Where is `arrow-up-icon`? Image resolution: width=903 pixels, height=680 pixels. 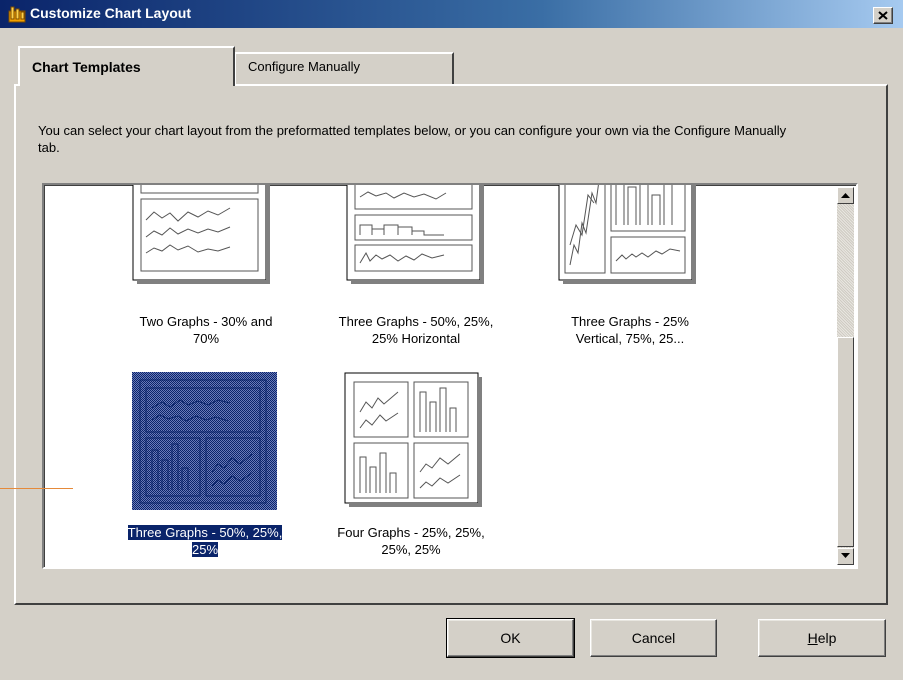
arrow-up-icon is located at coordinates (845, 195).